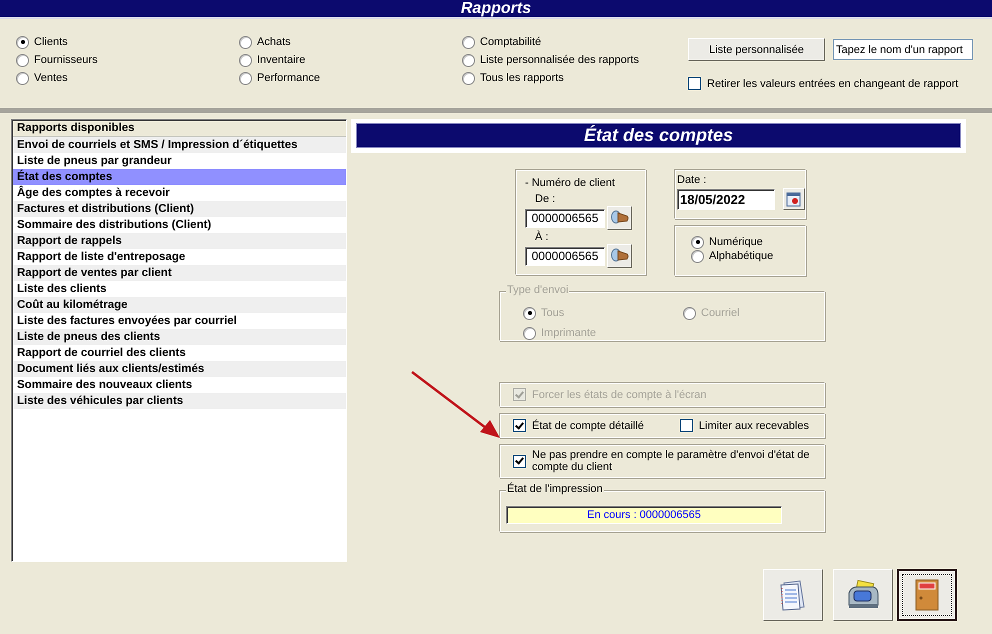 This screenshot has height=634, width=992. What do you see at coordinates (179, 273) in the screenshot?
I see `report-list-item: Rapport de ventes par client` at bounding box center [179, 273].